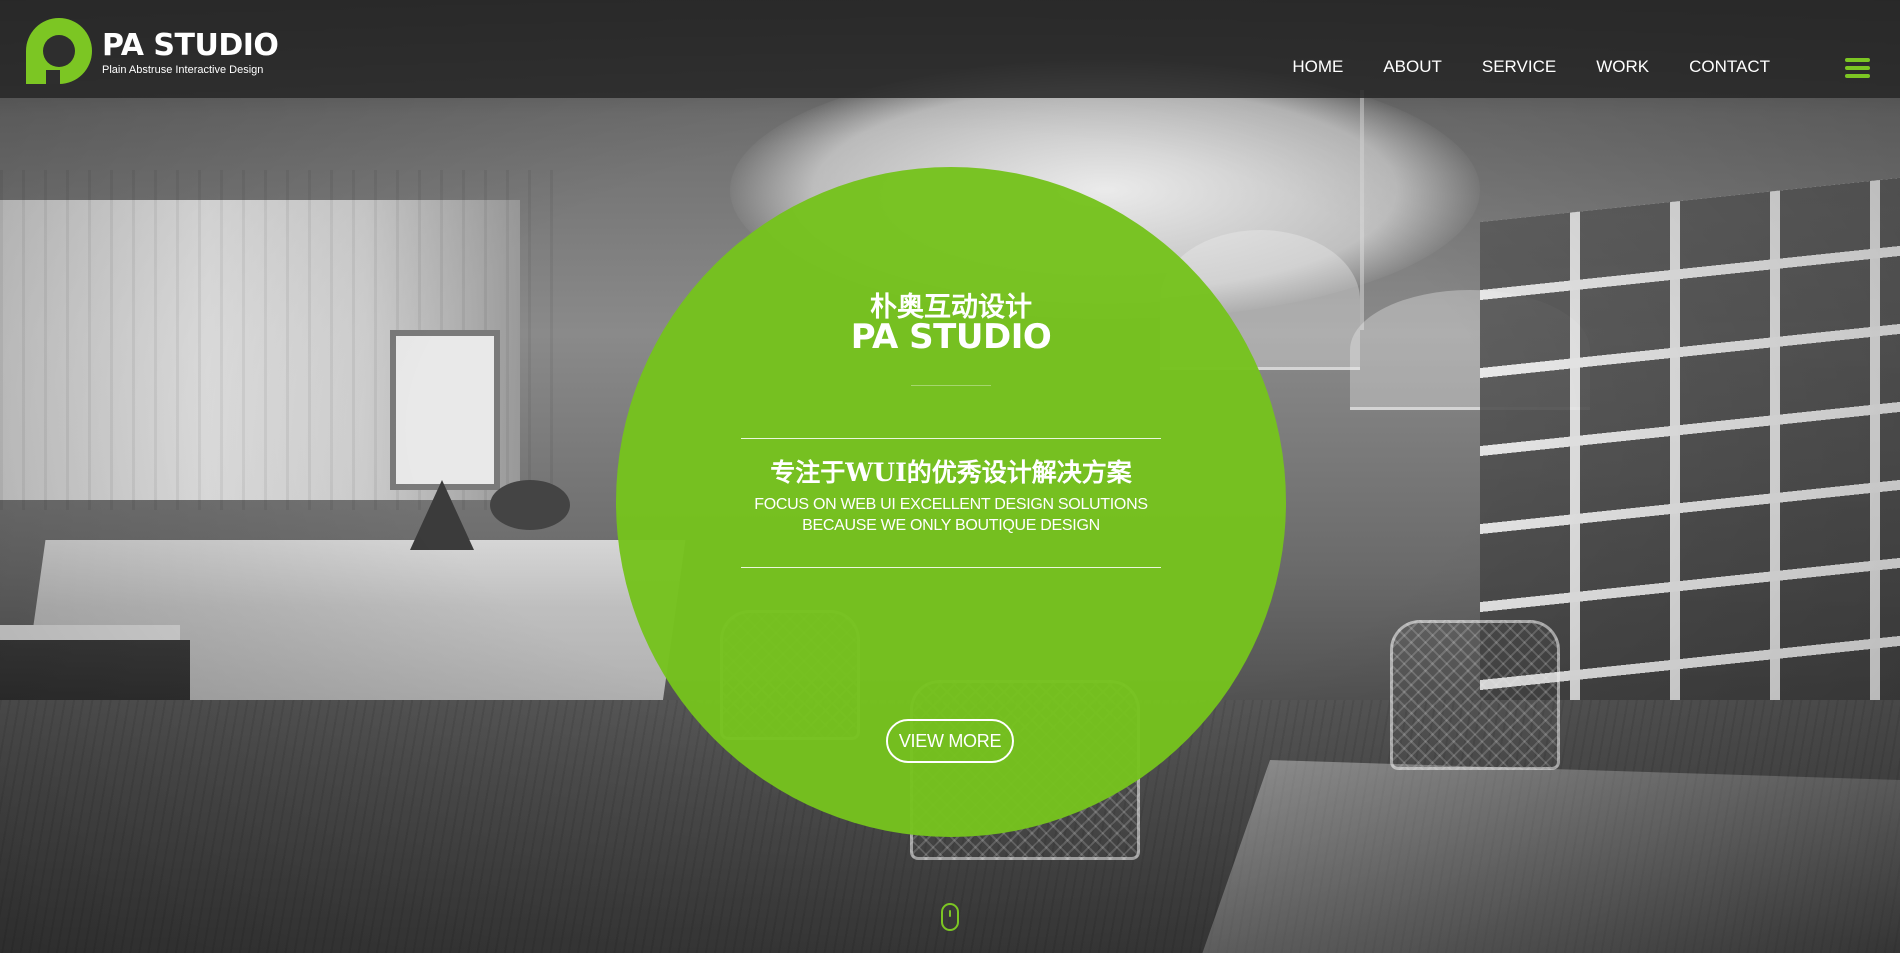 This screenshot has width=1900, height=953. What do you see at coordinates (951, 472) in the screenshot?
I see `hero-cn-slogan: 专注于WUI的优秀设计解决方案` at bounding box center [951, 472].